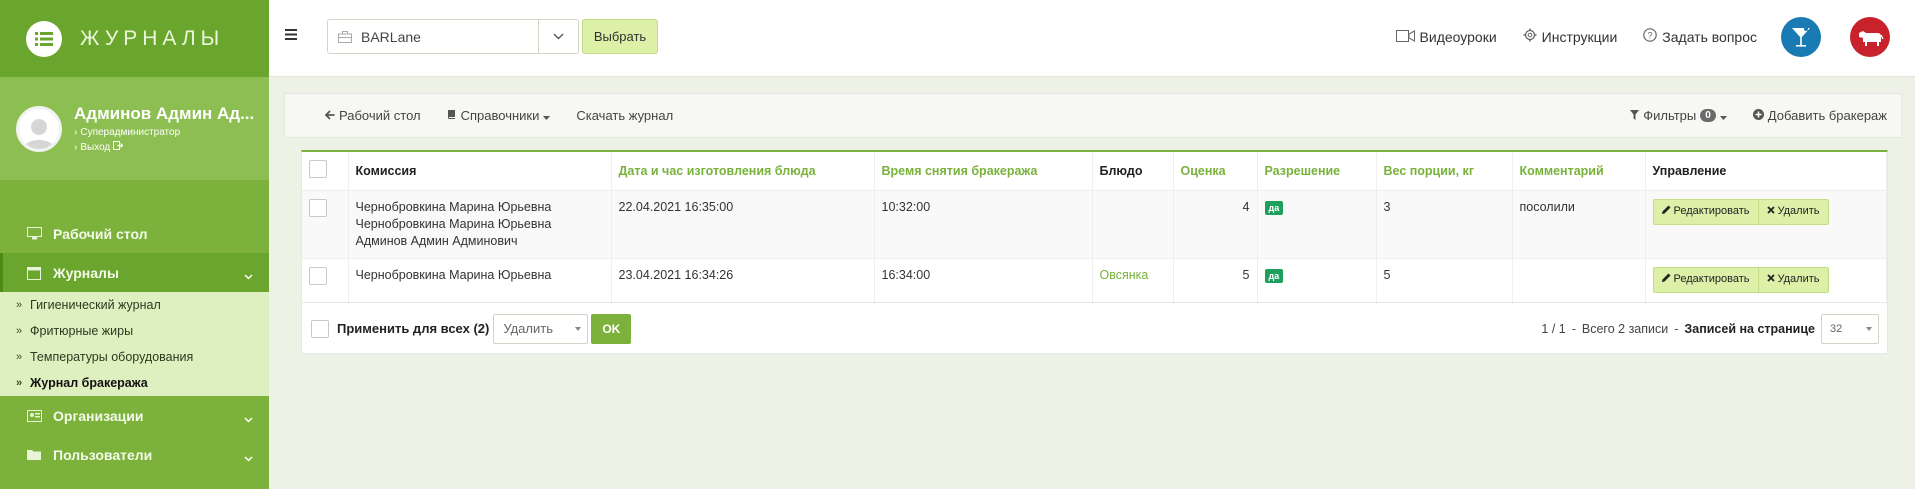  What do you see at coordinates (1215, 223) in the screenshot?
I see `score-cell: 4` at bounding box center [1215, 223].